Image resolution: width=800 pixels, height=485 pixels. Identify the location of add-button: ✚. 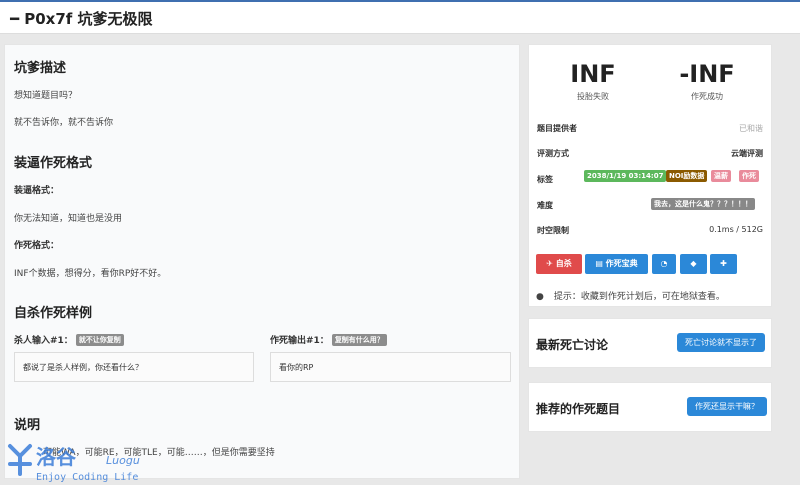
(723, 264).